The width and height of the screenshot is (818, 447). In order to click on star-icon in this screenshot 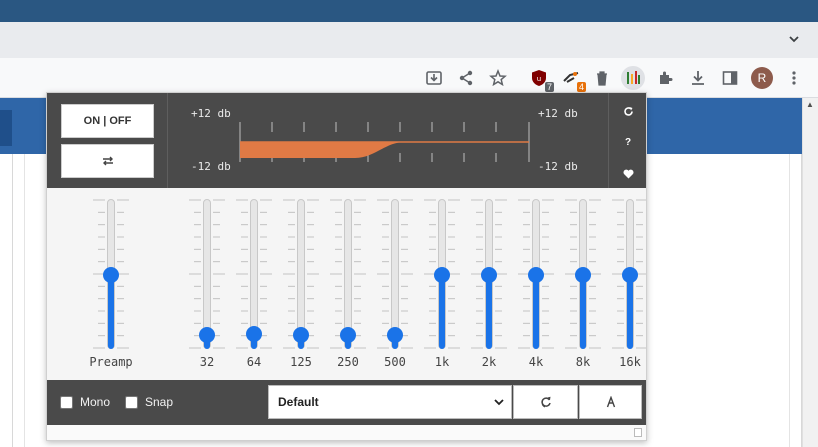, I will do `click(498, 78)`.